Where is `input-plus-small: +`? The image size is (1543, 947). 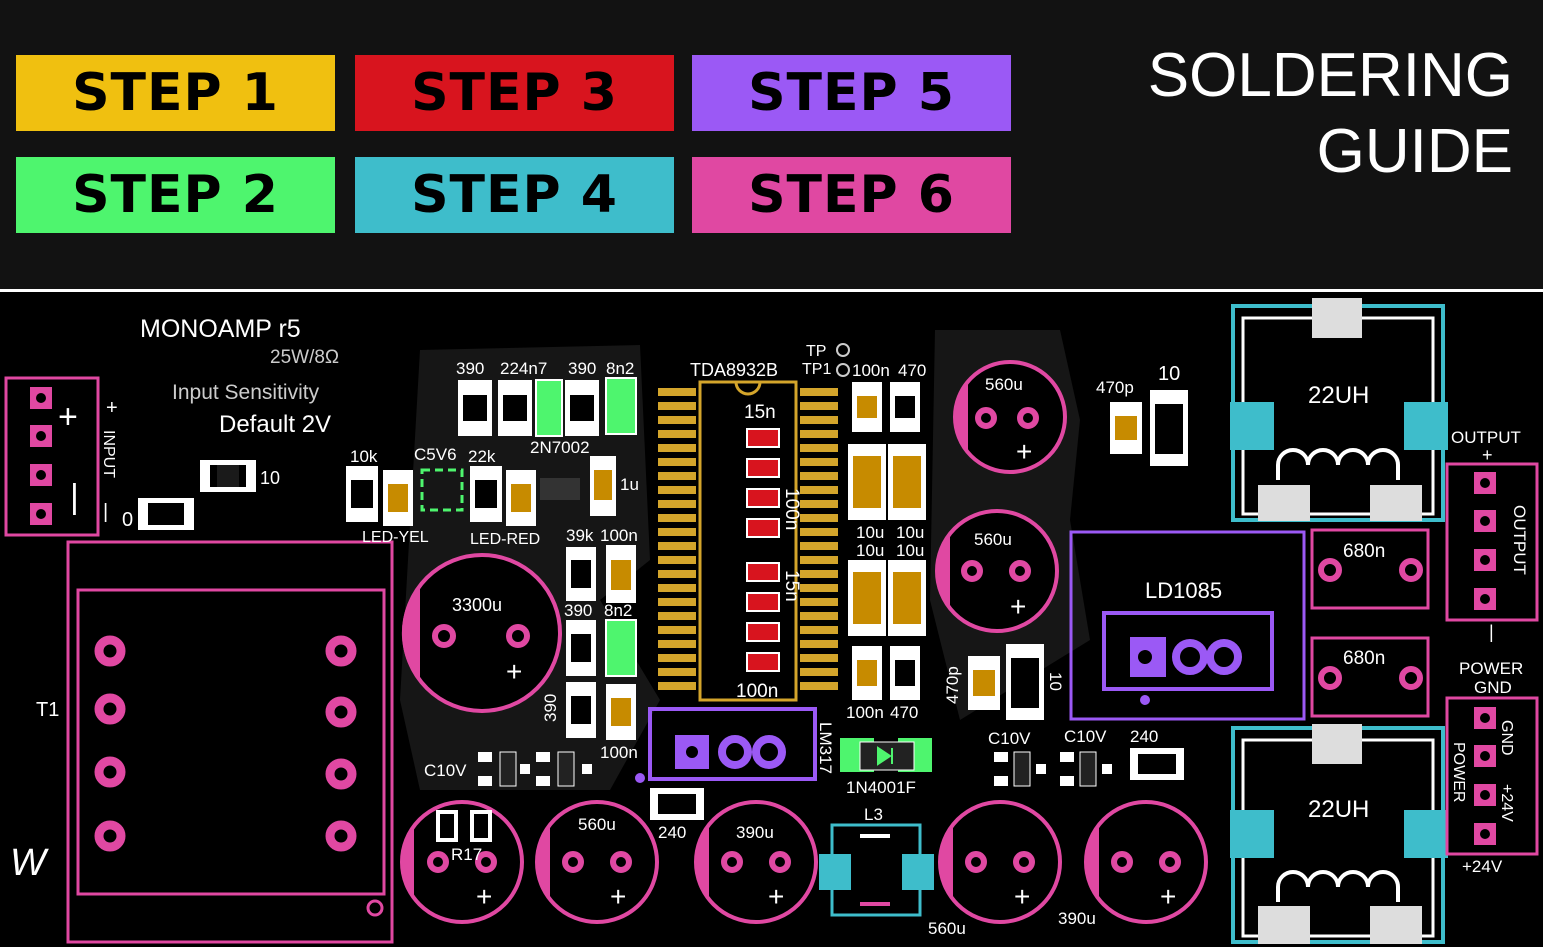 input-plus-small: + is located at coordinates (112, 408).